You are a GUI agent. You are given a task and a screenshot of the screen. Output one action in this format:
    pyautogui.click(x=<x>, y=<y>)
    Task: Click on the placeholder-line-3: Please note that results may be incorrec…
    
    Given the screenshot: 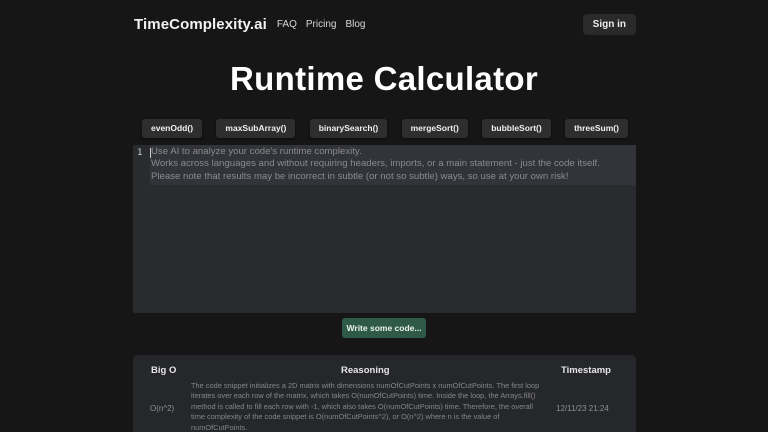 What is the action you would take?
    pyautogui.click(x=360, y=176)
    